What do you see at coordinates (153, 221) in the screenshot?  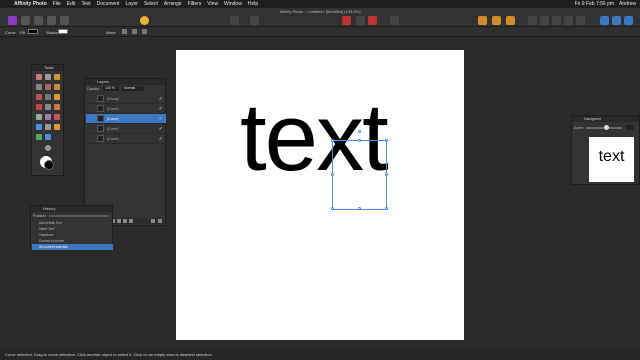 I see `add-layer-icon` at bounding box center [153, 221].